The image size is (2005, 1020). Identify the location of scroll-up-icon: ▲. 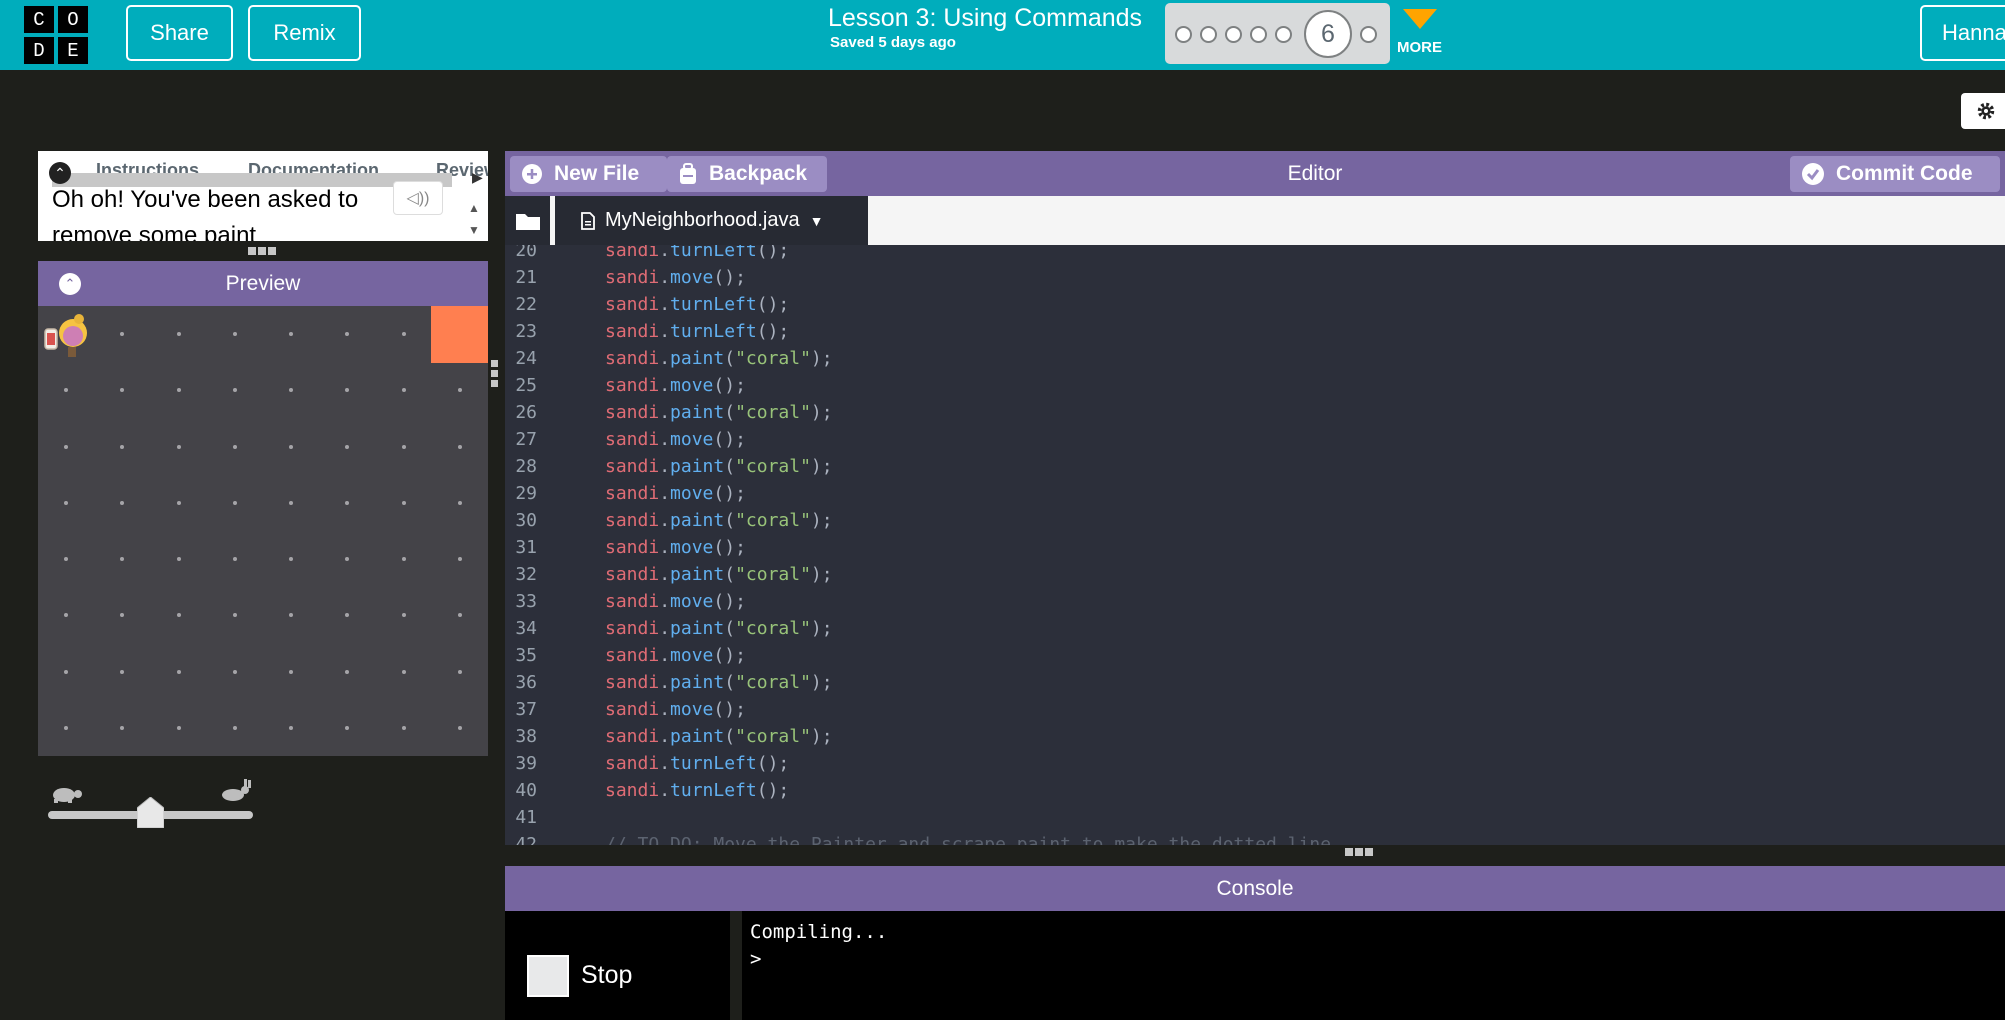
(474, 208).